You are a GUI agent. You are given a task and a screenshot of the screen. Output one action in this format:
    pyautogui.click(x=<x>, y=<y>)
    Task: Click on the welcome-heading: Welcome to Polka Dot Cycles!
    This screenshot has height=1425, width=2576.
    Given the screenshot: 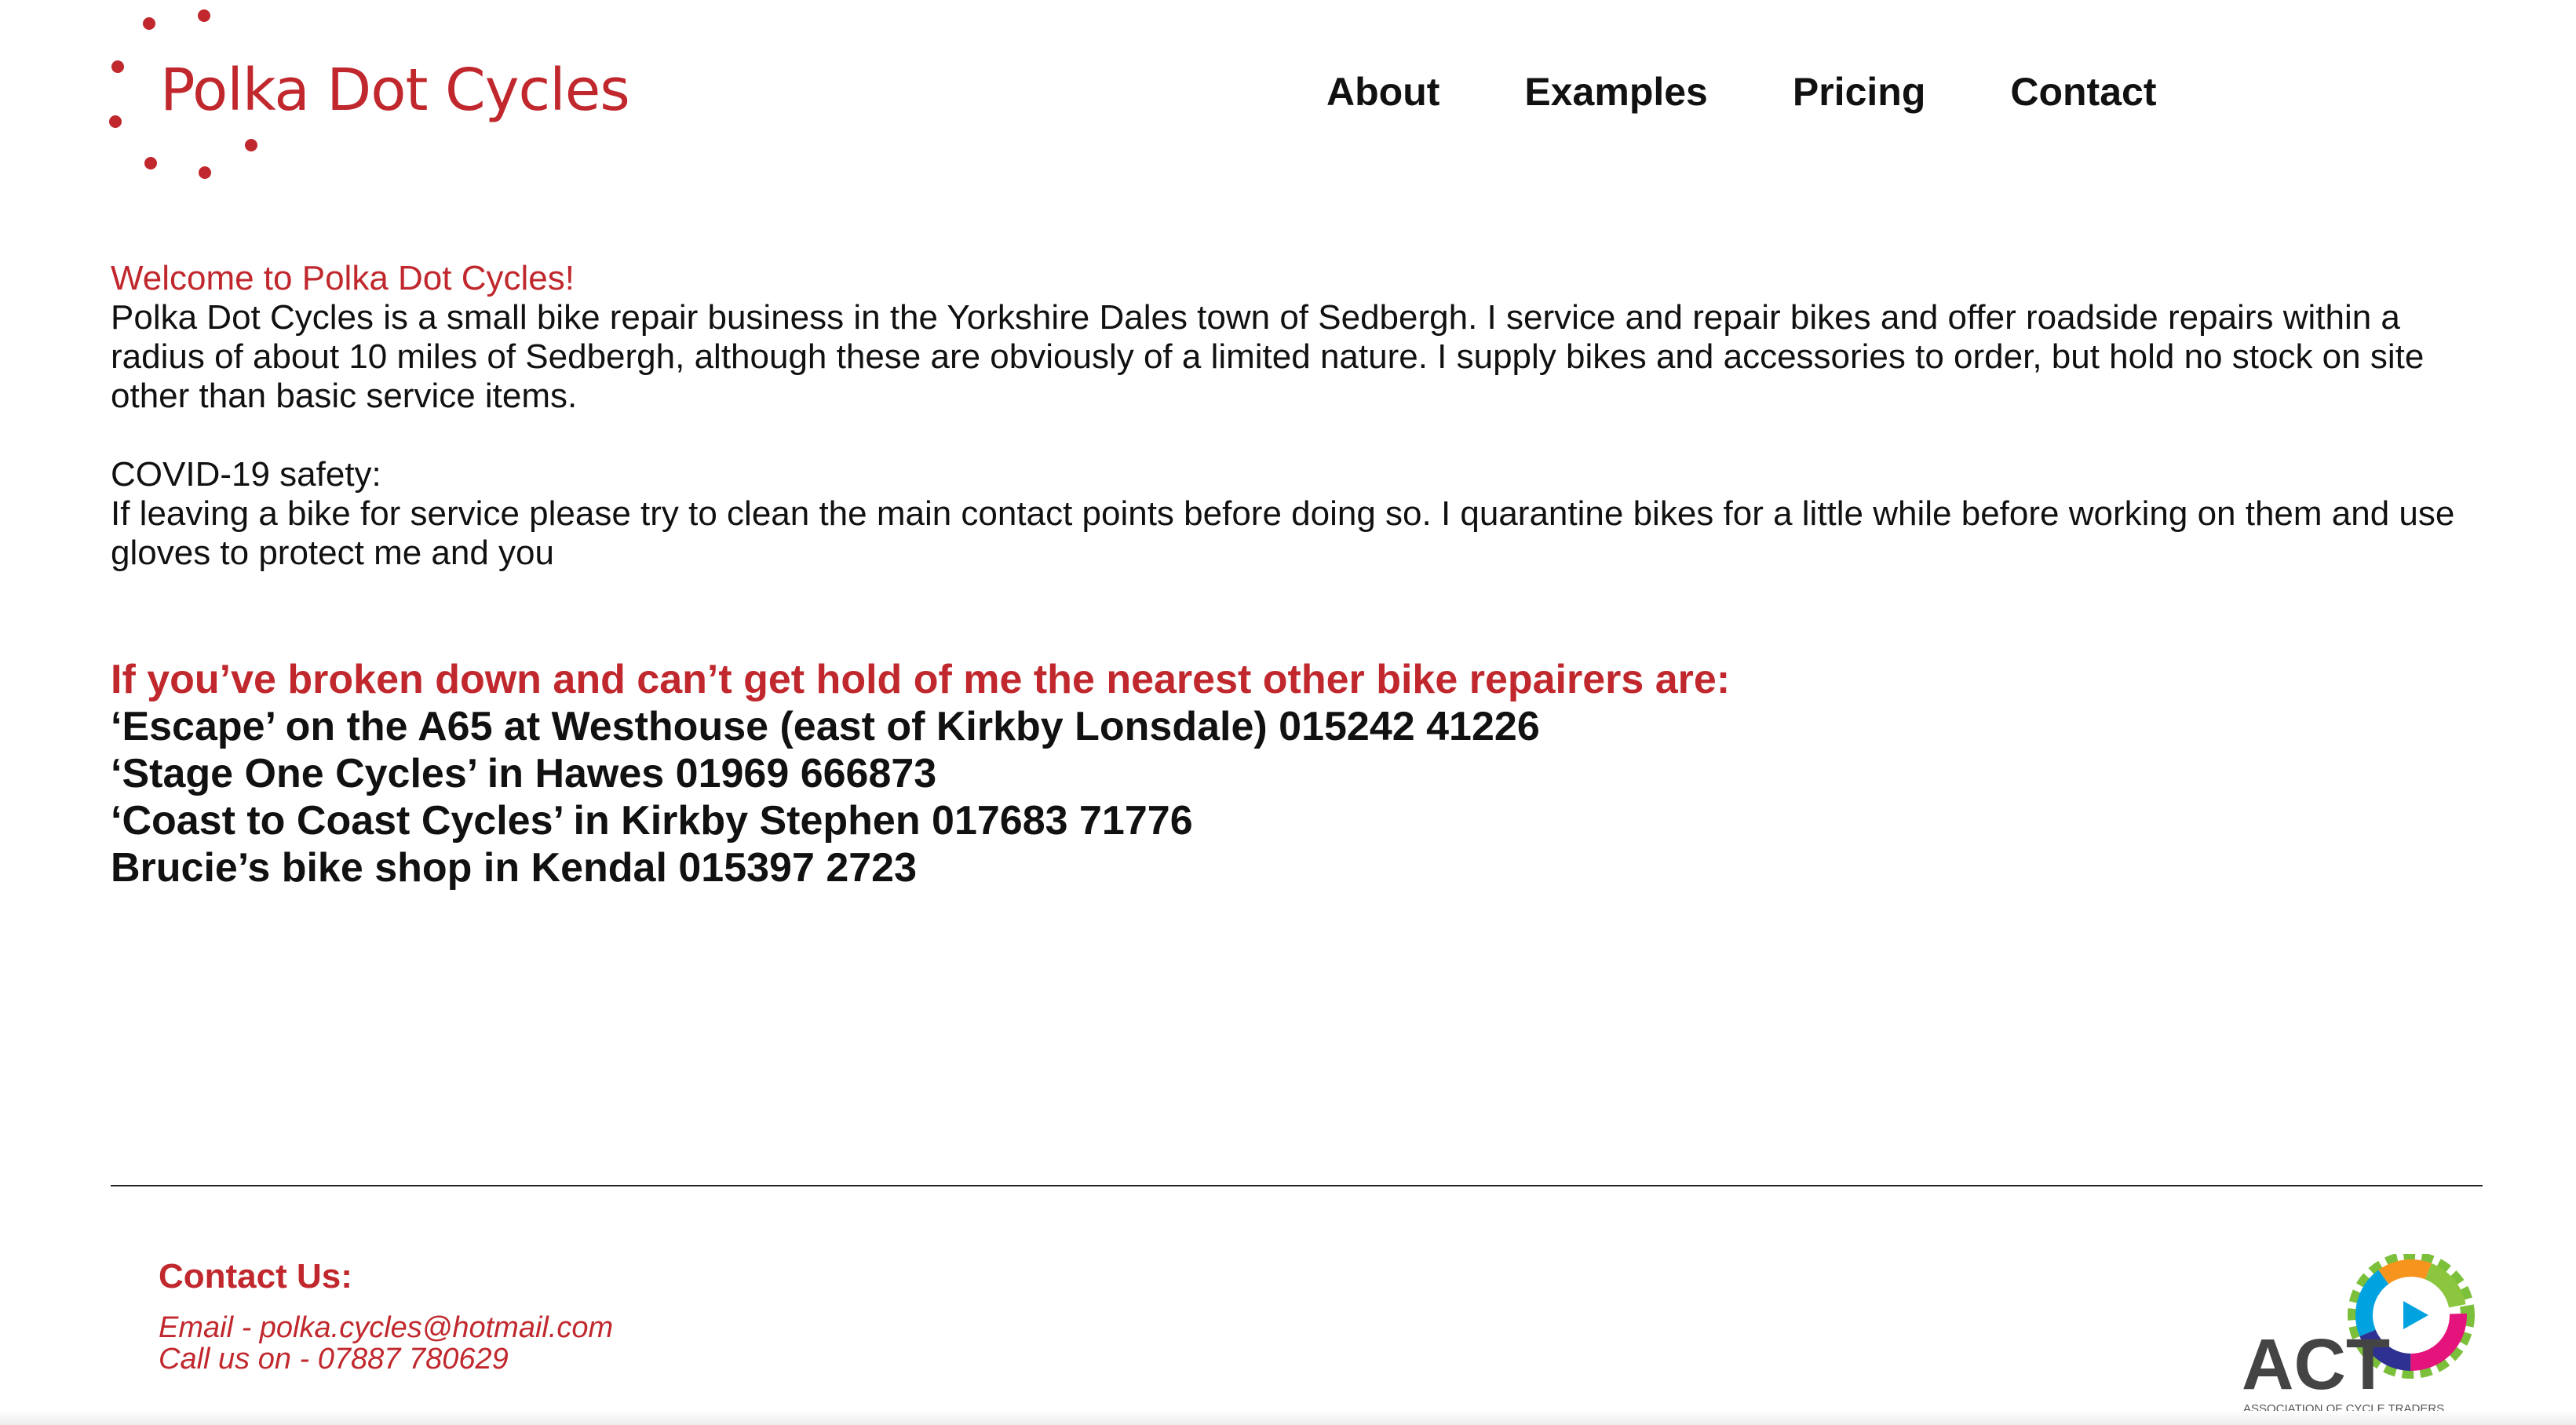 What is the action you would take?
    pyautogui.click(x=343, y=278)
    